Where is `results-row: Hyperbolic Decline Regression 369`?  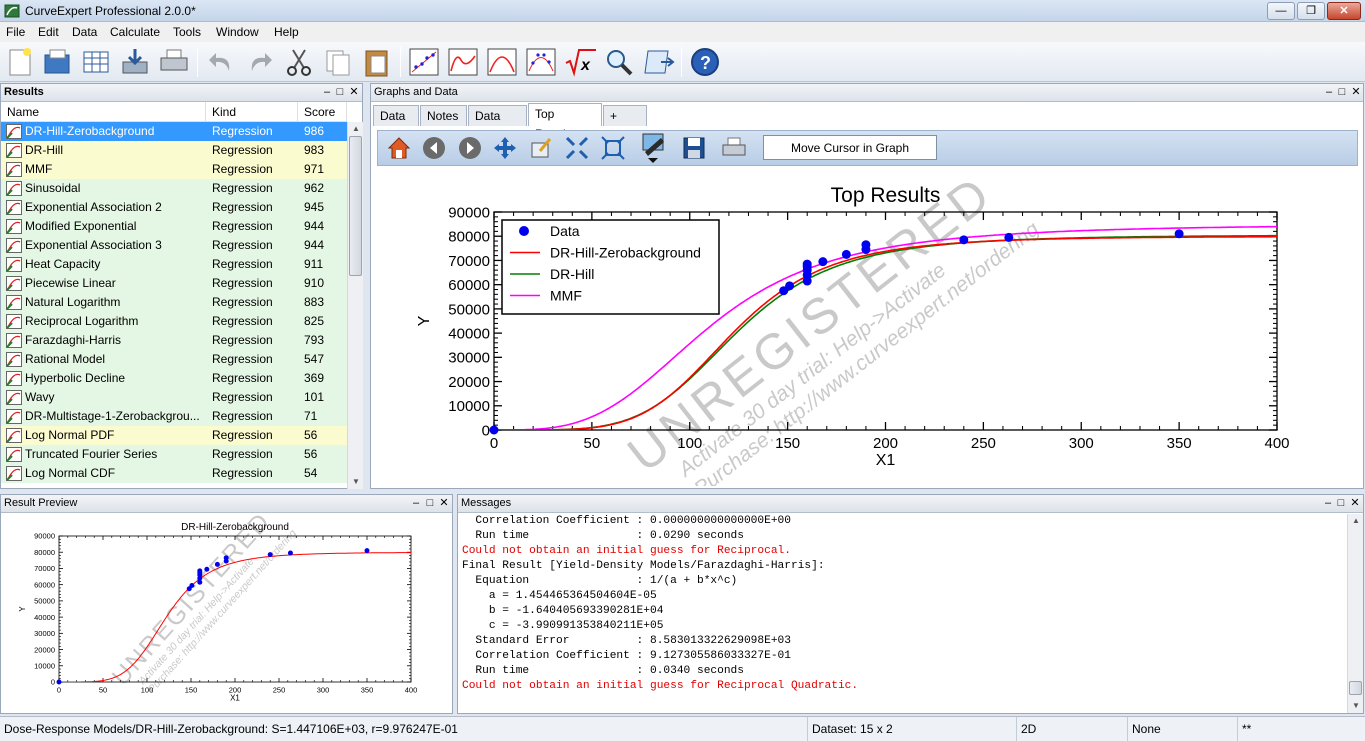
results-row: Hyperbolic Decline Regression 369 is located at coordinates (174, 378).